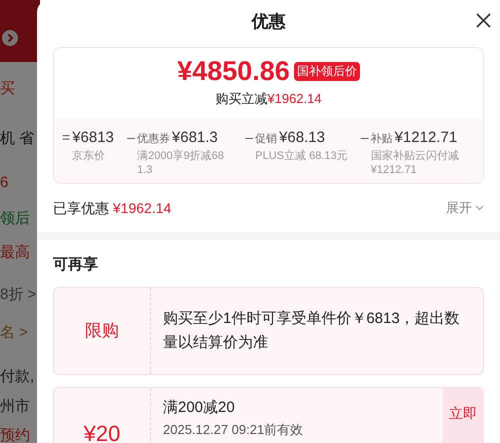 This screenshot has height=443, width=500. I want to click on background-text: 预约, so click(15, 434).